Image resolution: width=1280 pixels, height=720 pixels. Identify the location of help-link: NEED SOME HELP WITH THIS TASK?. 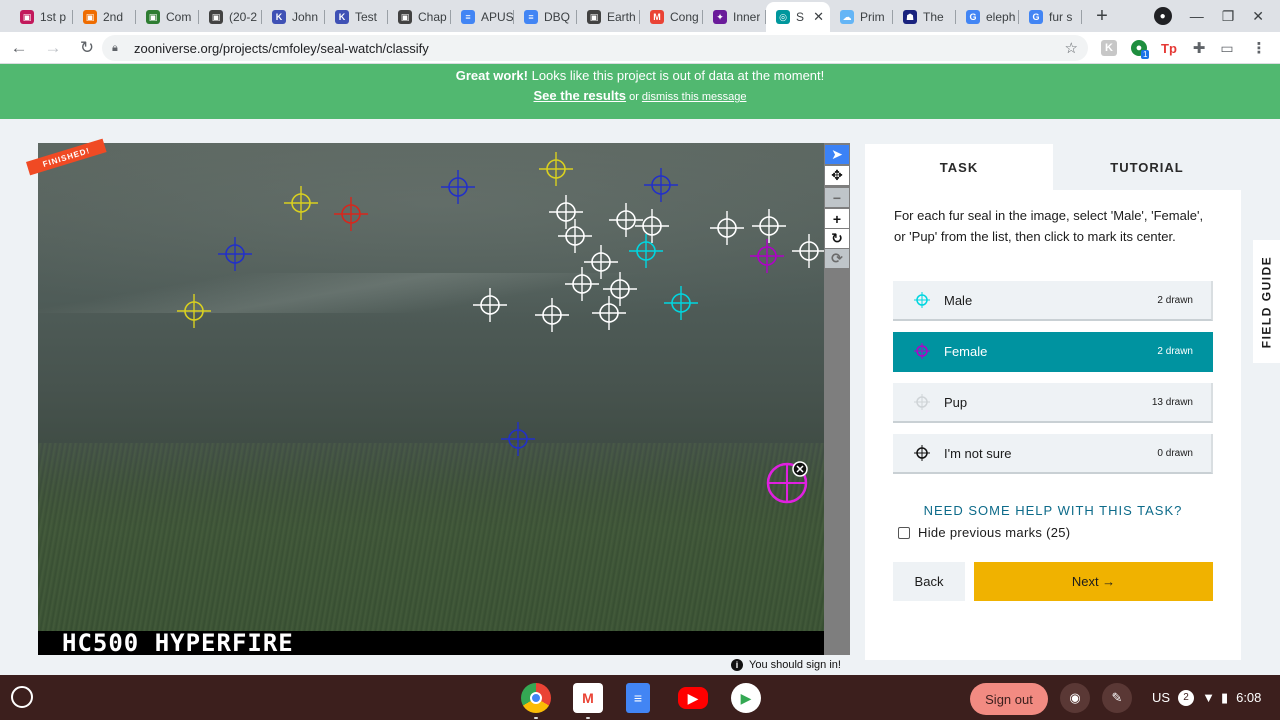
(1053, 510).